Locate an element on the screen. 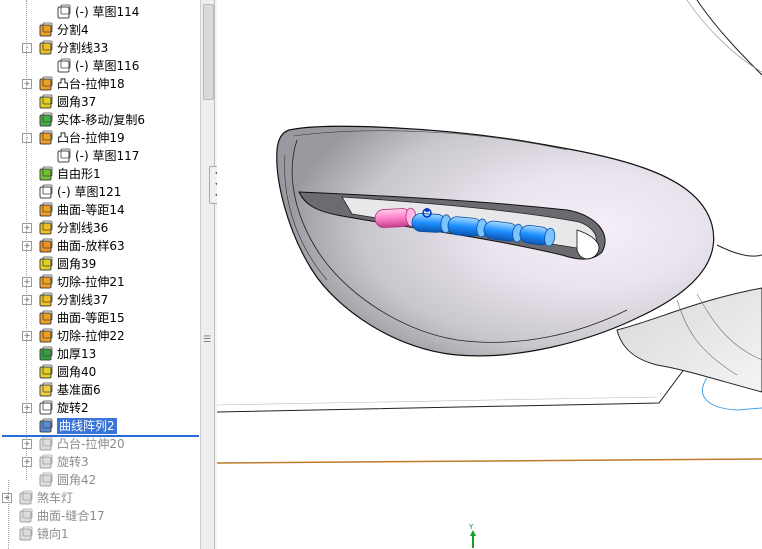 The height and width of the screenshot is (549, 762). triad-y-label: Y is located at coordinates (471, 527).